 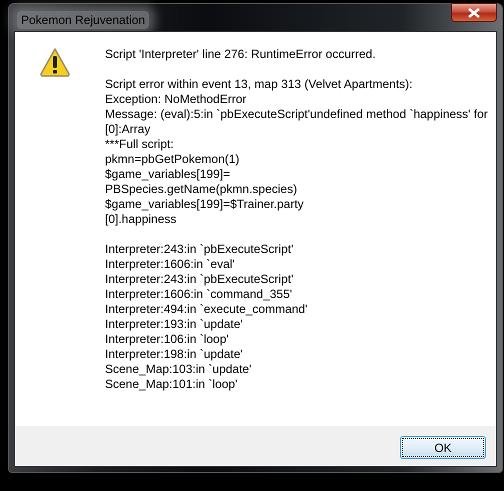 What do you see at coordinates (83, 20) in the screenshot?
I see `window-title: Pokemon Rejuvenation` at bounding box center [83, 20].